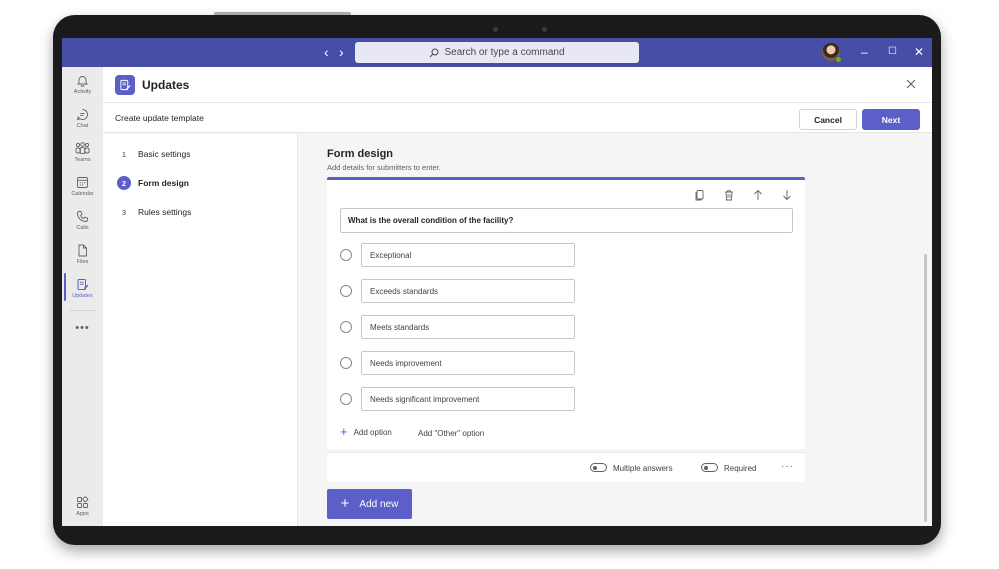  What do you see at coordinates (384, 167) in the screenshot?
I see `section-subtitle: Add details for submitters to enter.` at bounding box center [384, 167].